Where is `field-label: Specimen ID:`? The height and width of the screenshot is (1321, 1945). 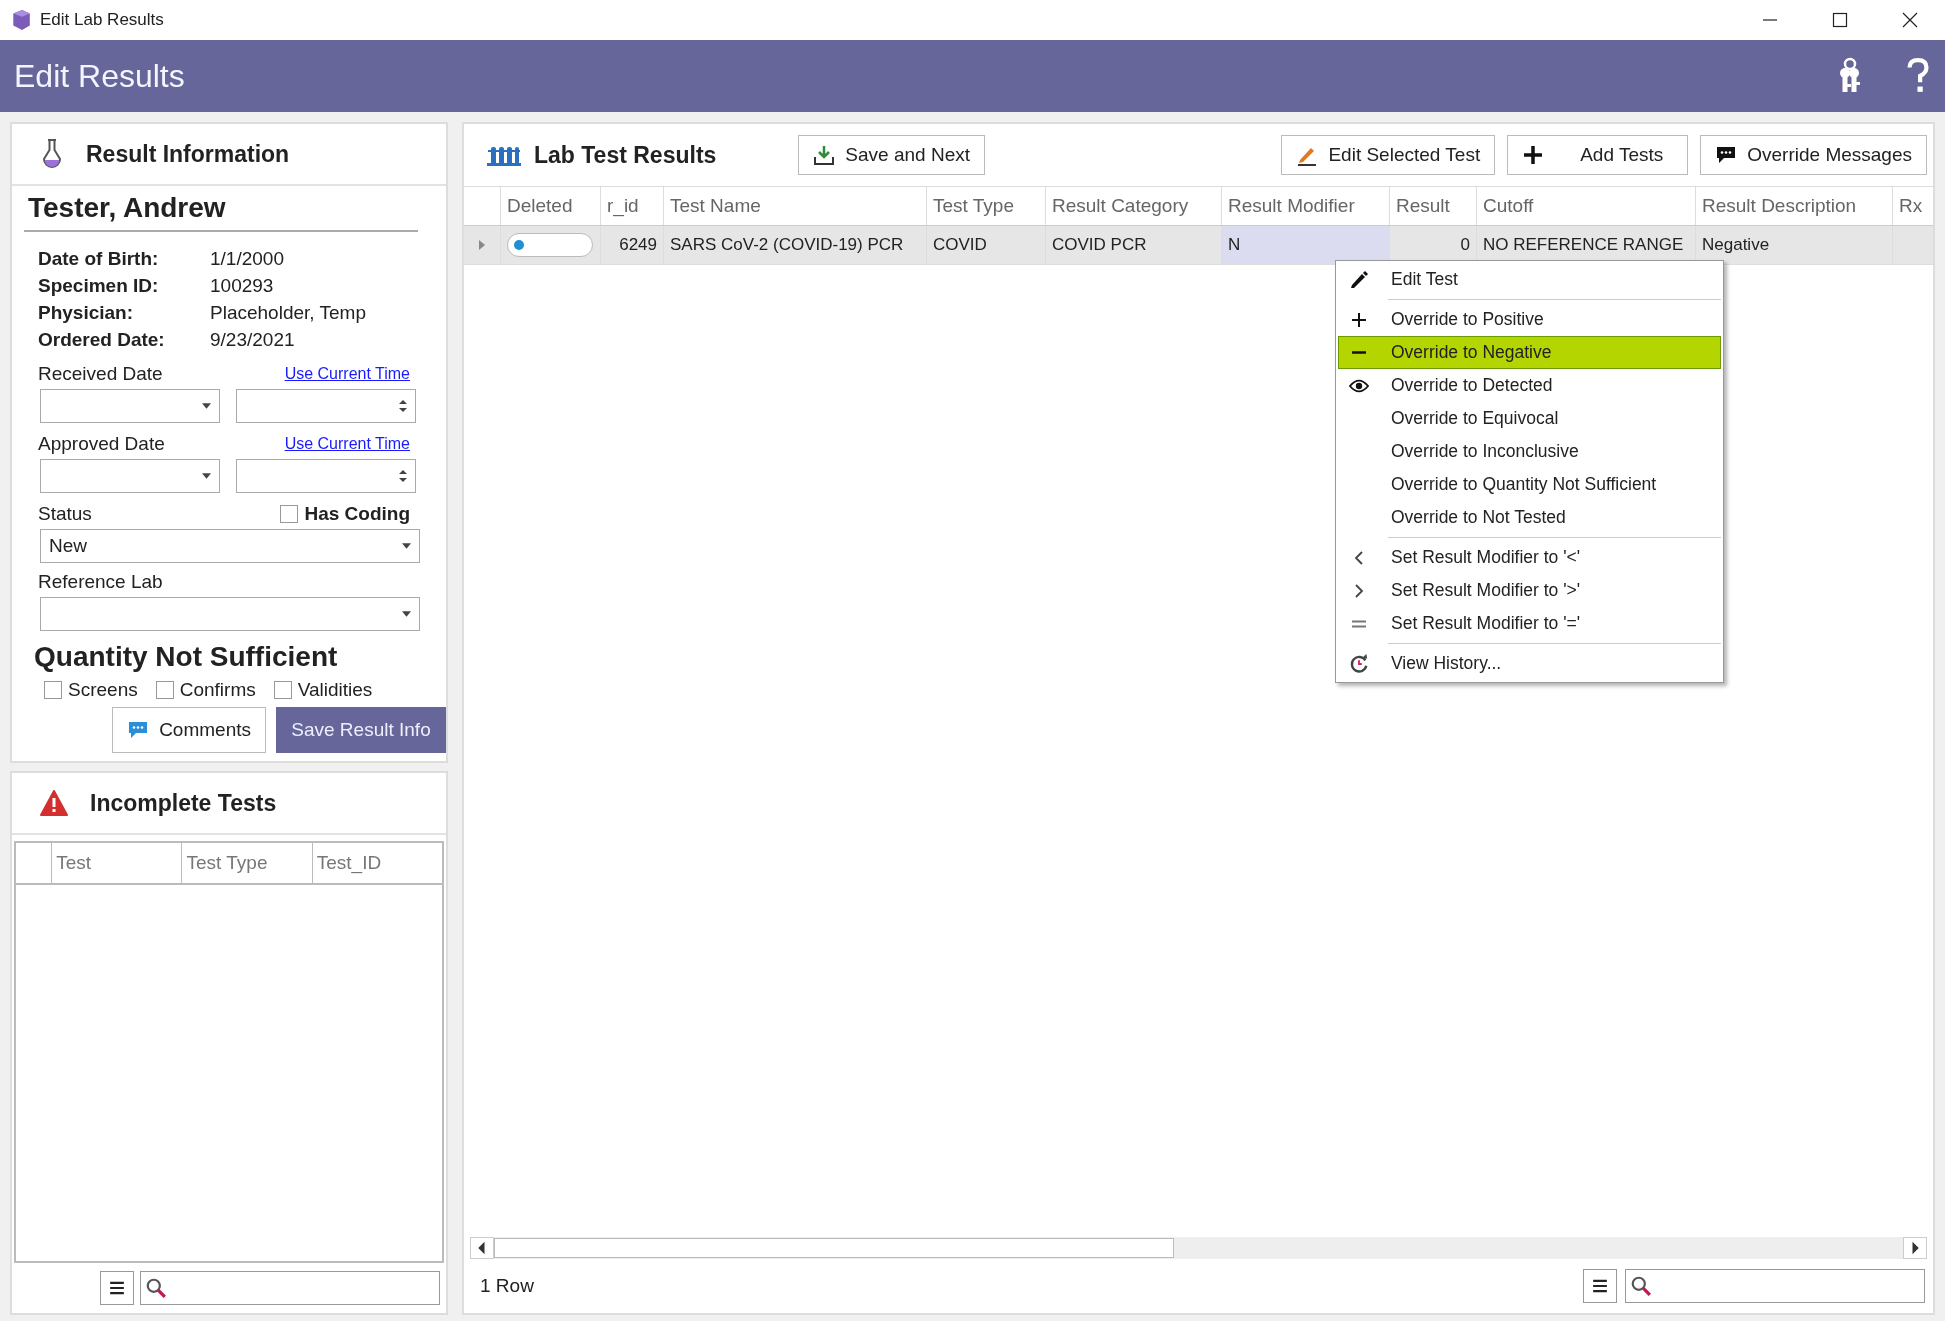
field-label: Specimen ID: is located at coordinates (99, 286).